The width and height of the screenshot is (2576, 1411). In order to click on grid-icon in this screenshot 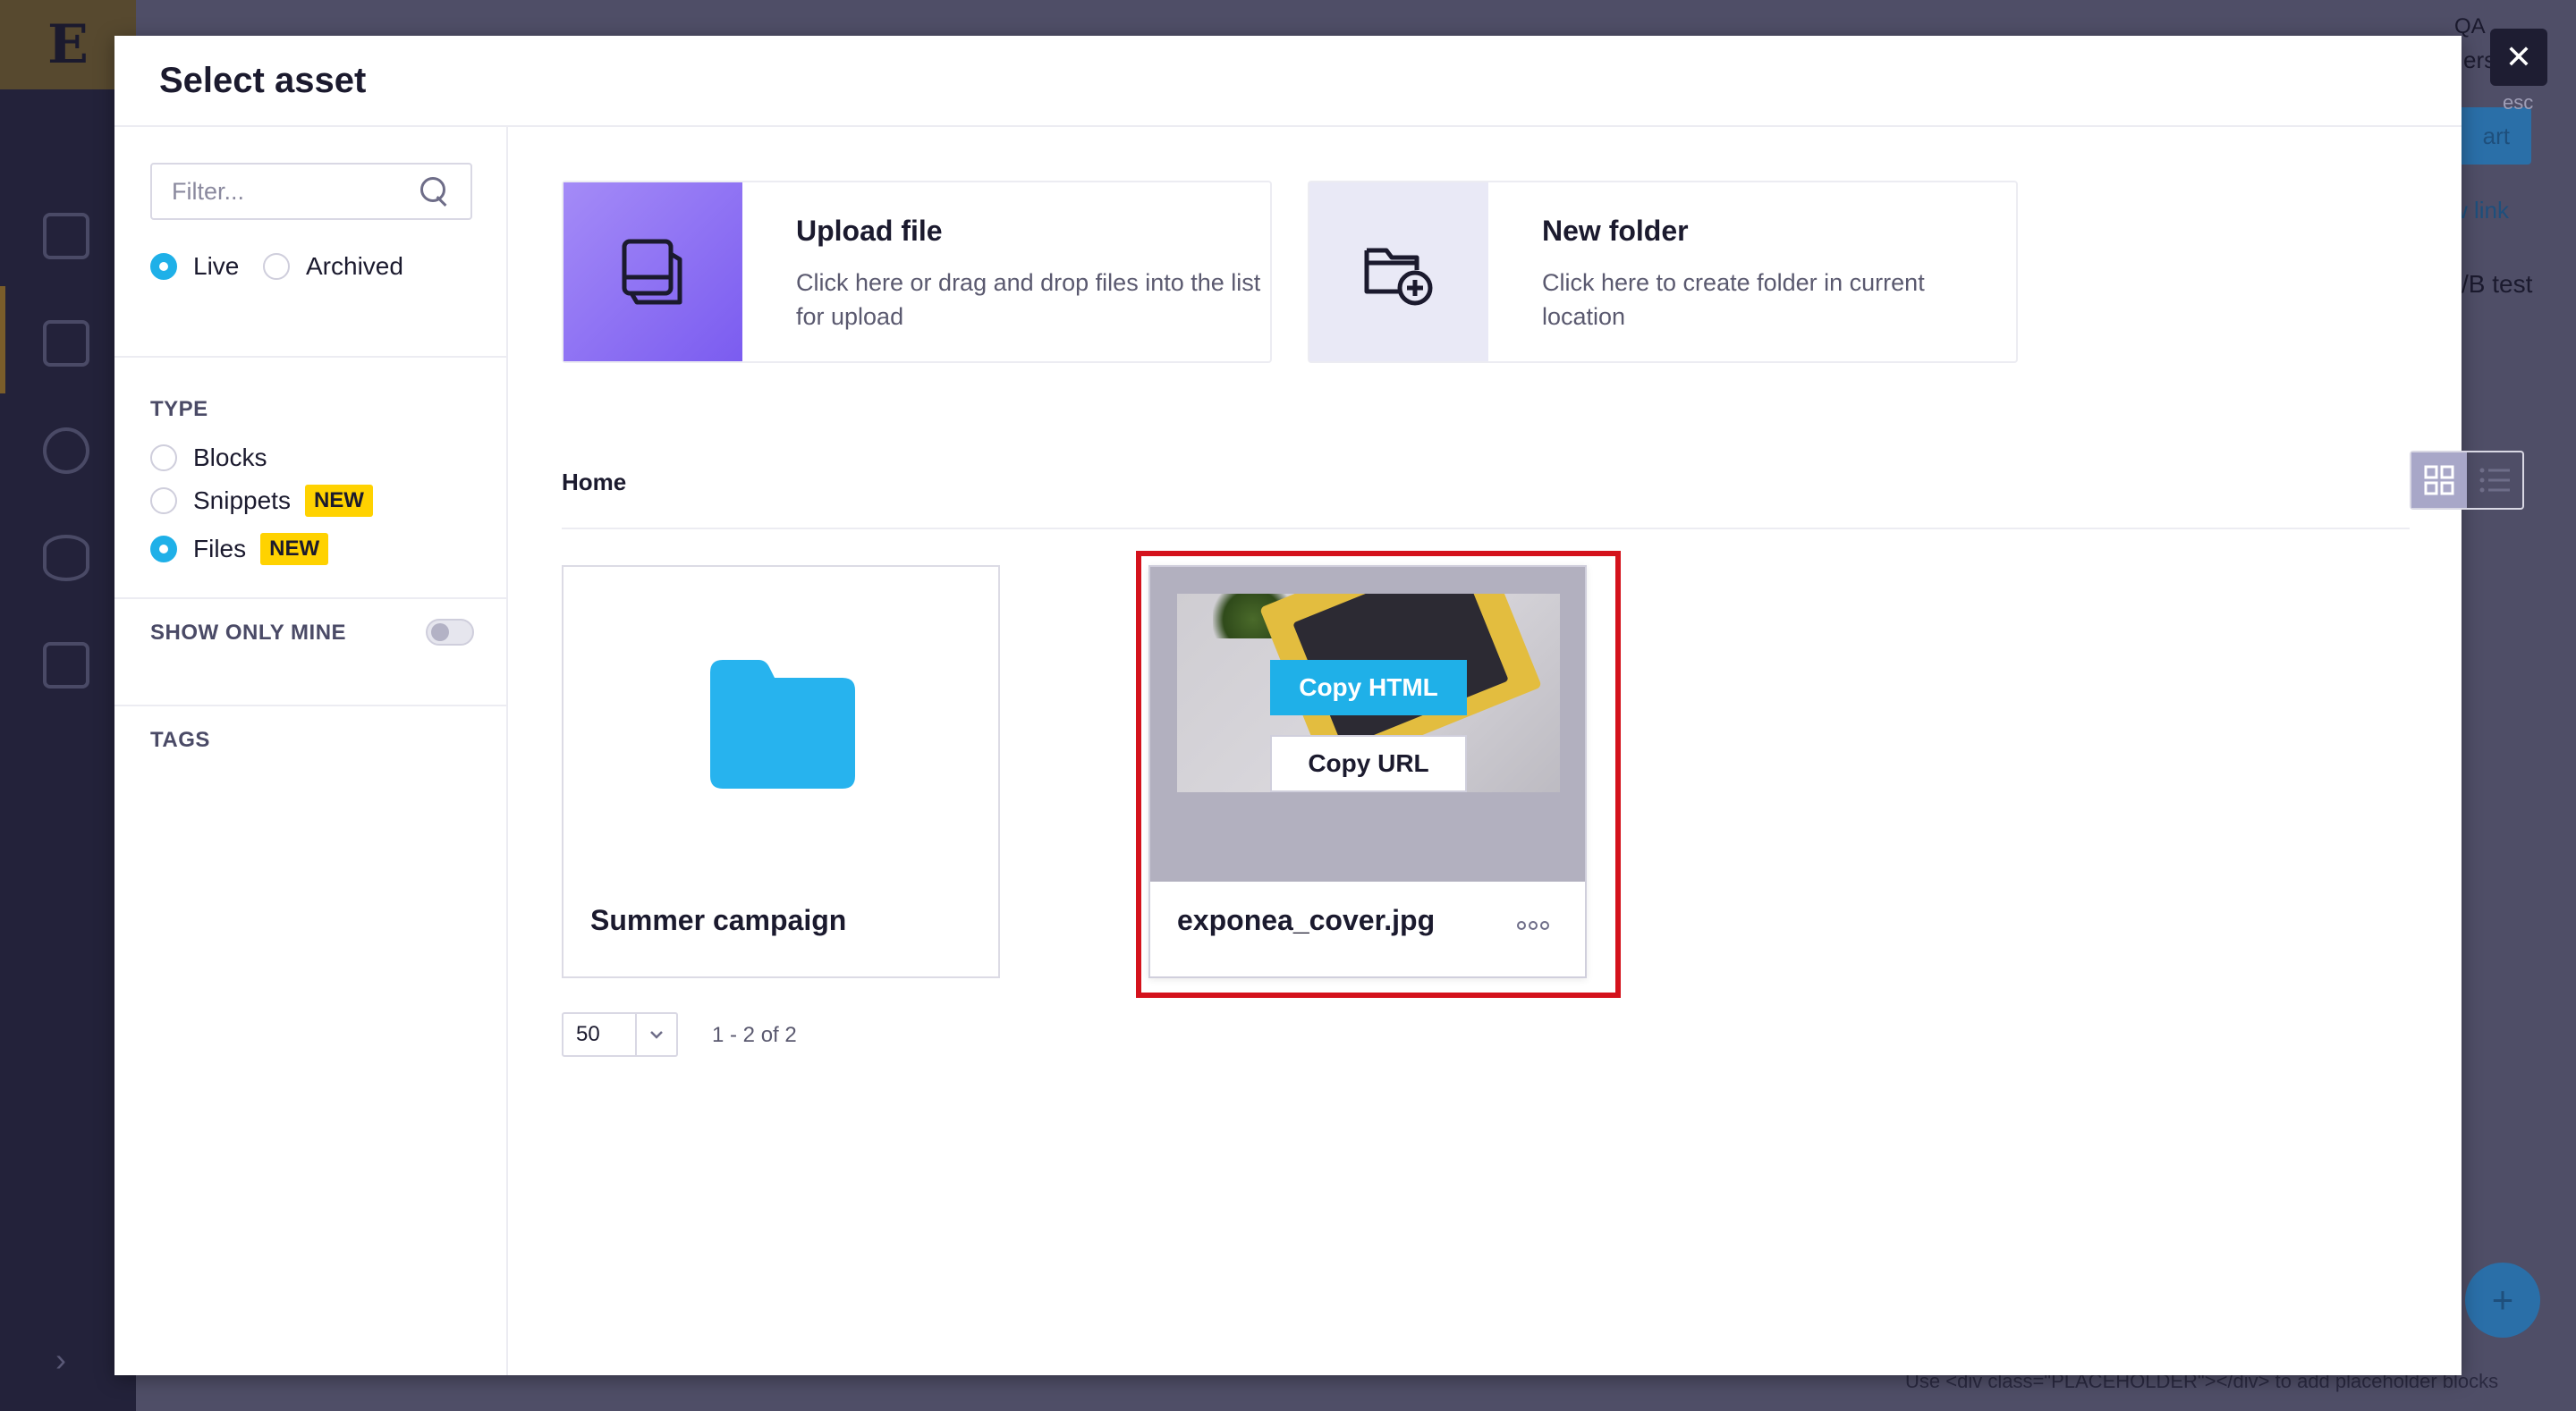, I will do `click(2439, 480)`.